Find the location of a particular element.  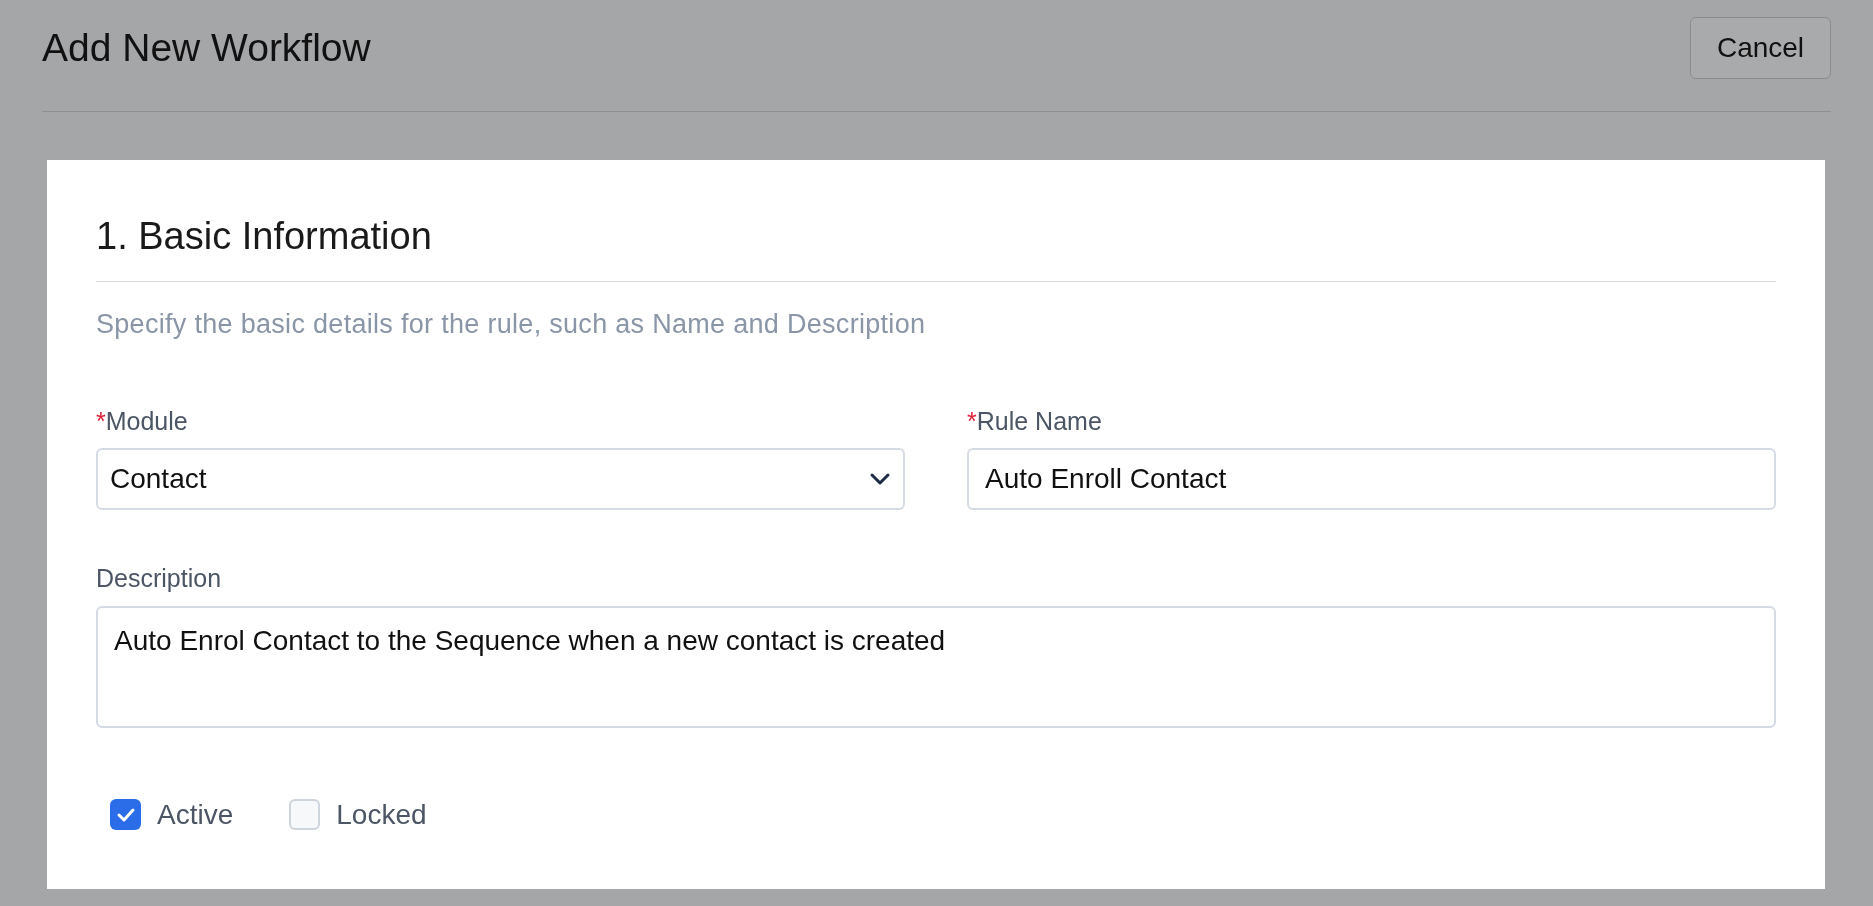

field-label: Module is located at coordinates (146, 421).